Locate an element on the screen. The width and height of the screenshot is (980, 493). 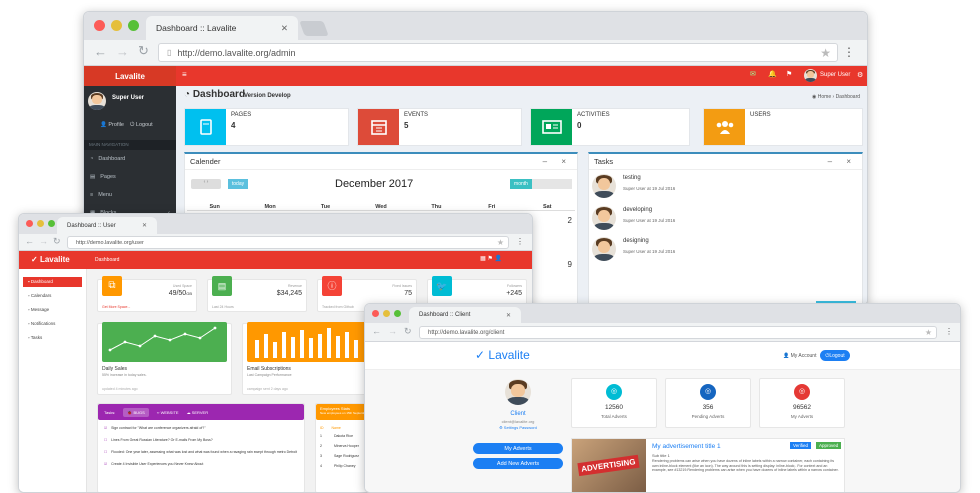
logout-link: ⏻ Logout is located at coordinates (141, 125).